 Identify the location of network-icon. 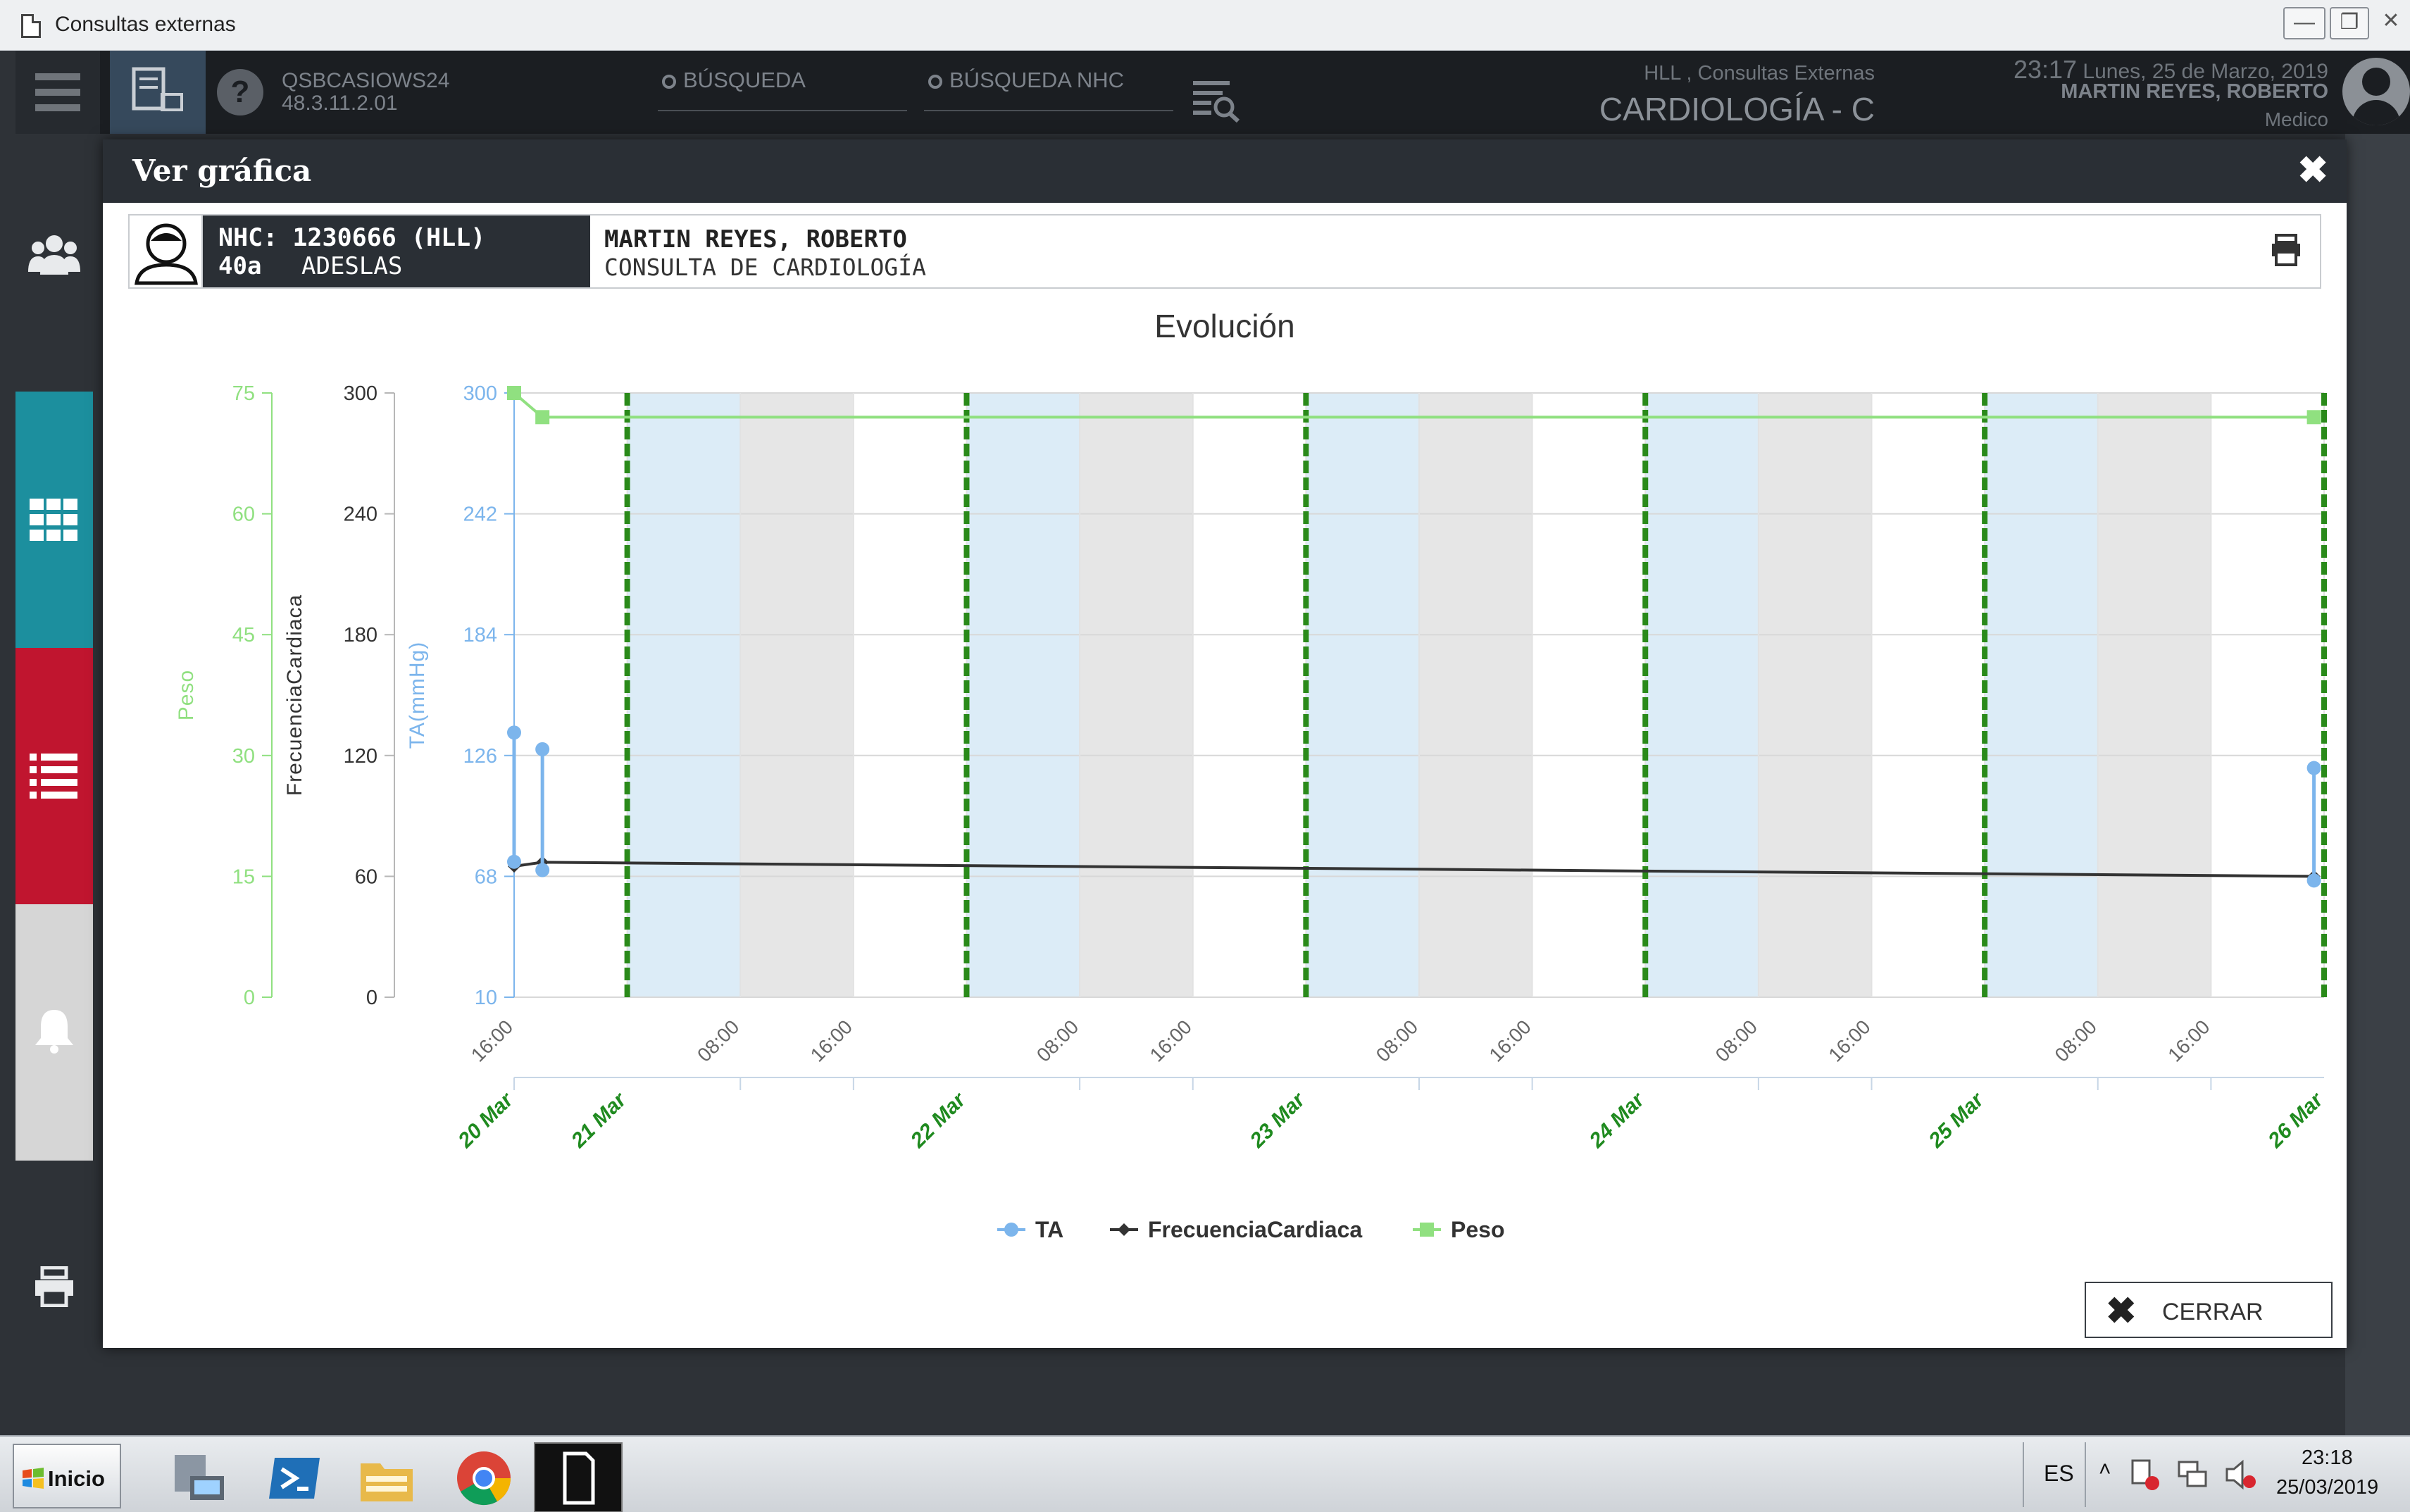
(2193, 1475).